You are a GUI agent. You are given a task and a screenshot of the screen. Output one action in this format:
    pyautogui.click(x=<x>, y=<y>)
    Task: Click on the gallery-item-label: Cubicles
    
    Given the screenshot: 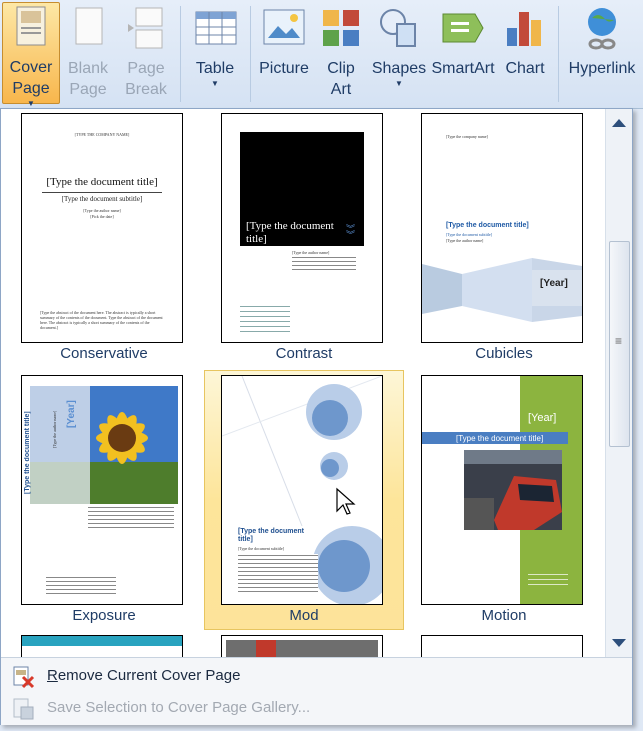 What is the action you would take?
    pyautogui.click(x=504, y=353)
    